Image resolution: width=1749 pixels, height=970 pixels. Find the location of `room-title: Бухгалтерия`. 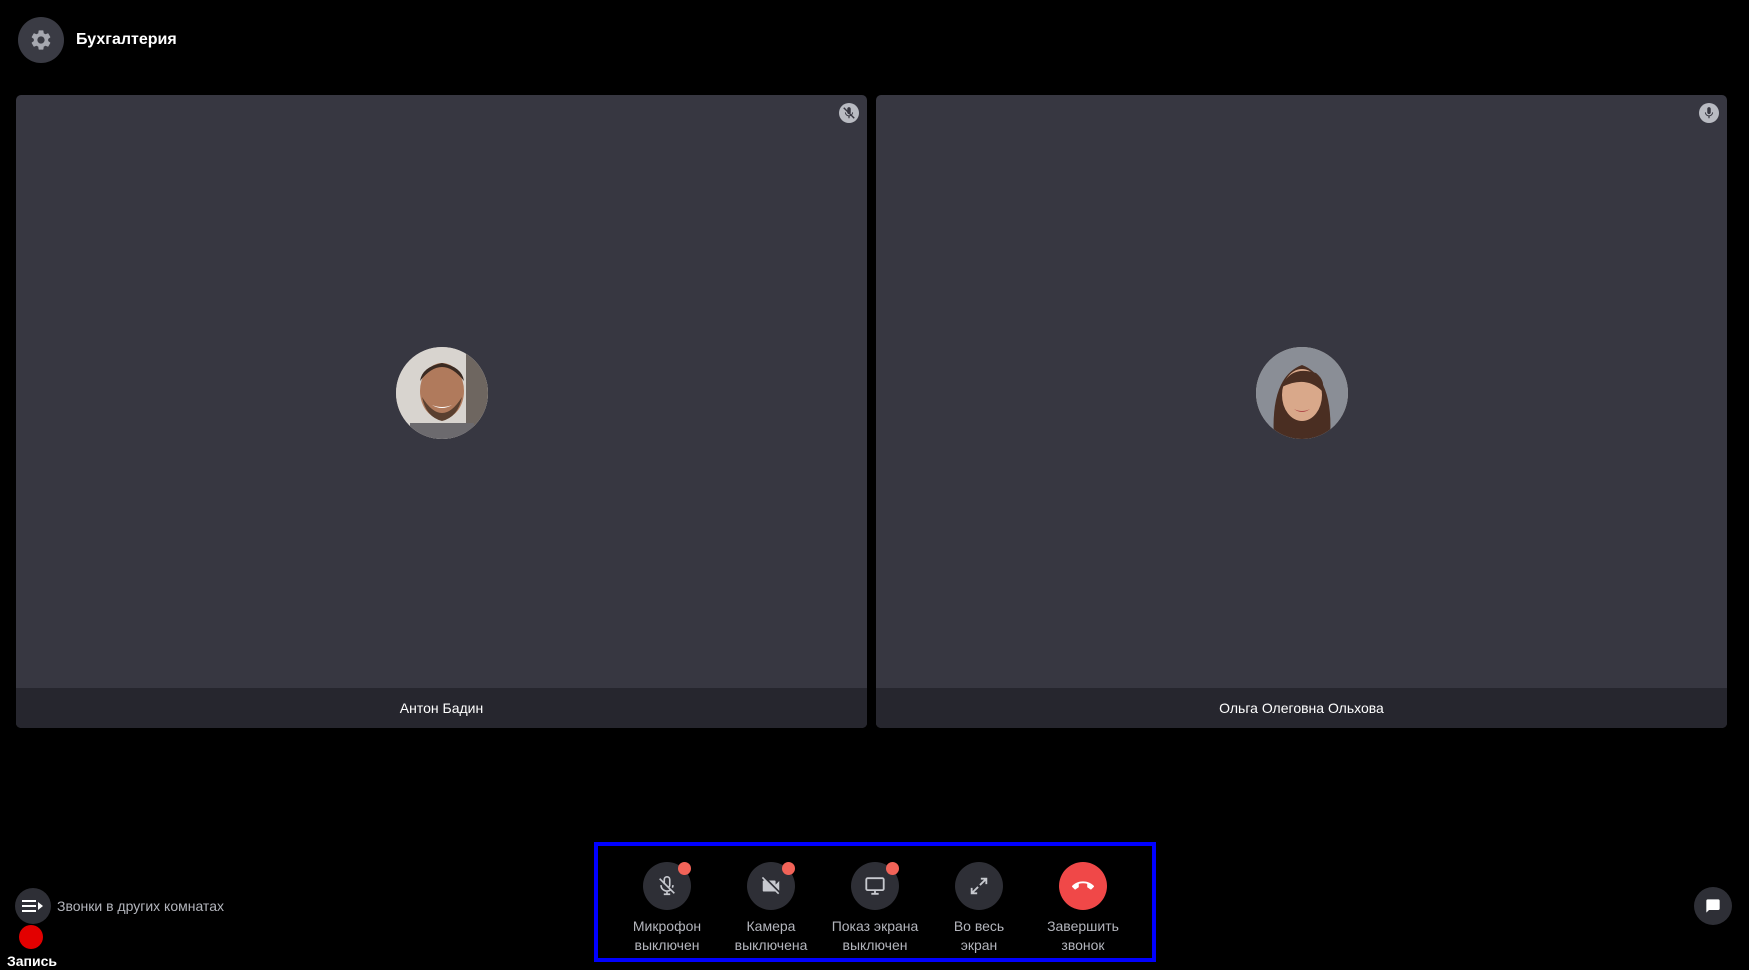

room-title: Бухгалтерия is located at coordinates (126, 39).